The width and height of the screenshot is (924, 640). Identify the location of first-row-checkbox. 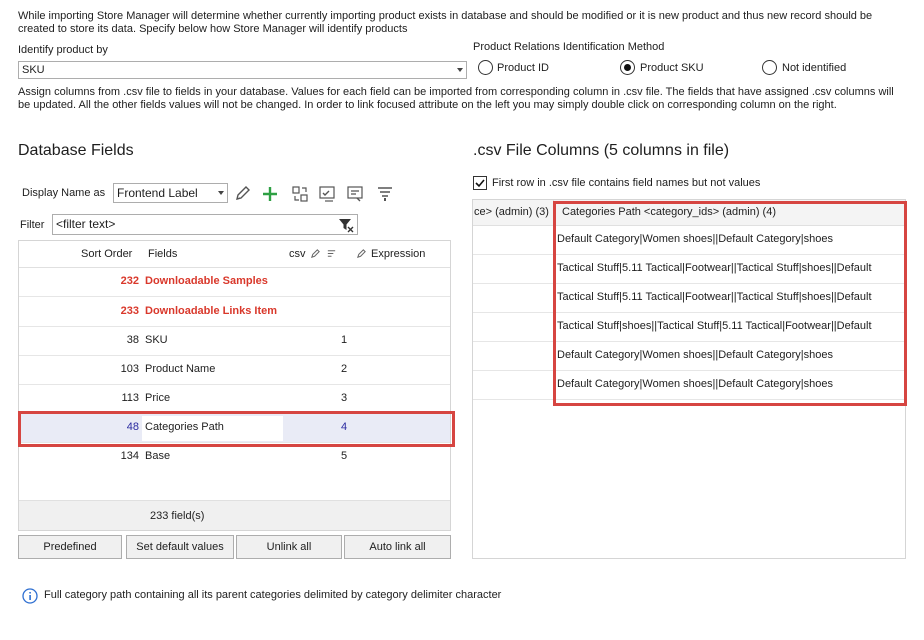
(480, 183).